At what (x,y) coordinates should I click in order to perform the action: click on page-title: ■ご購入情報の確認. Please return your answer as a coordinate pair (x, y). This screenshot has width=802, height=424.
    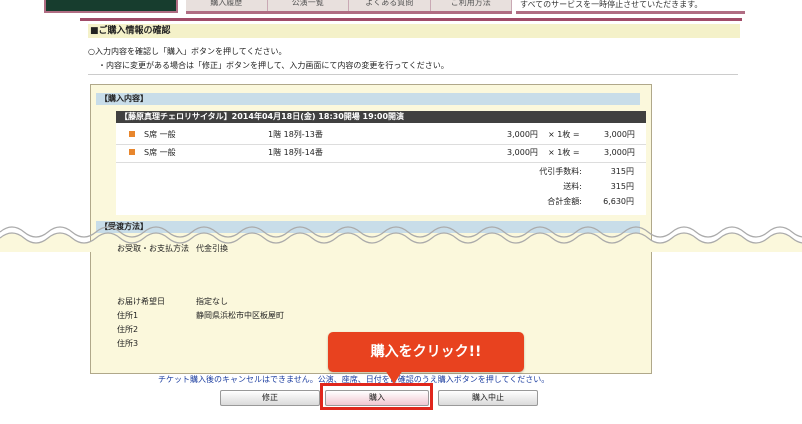
    Looking at the image, I should click on (414, 31).